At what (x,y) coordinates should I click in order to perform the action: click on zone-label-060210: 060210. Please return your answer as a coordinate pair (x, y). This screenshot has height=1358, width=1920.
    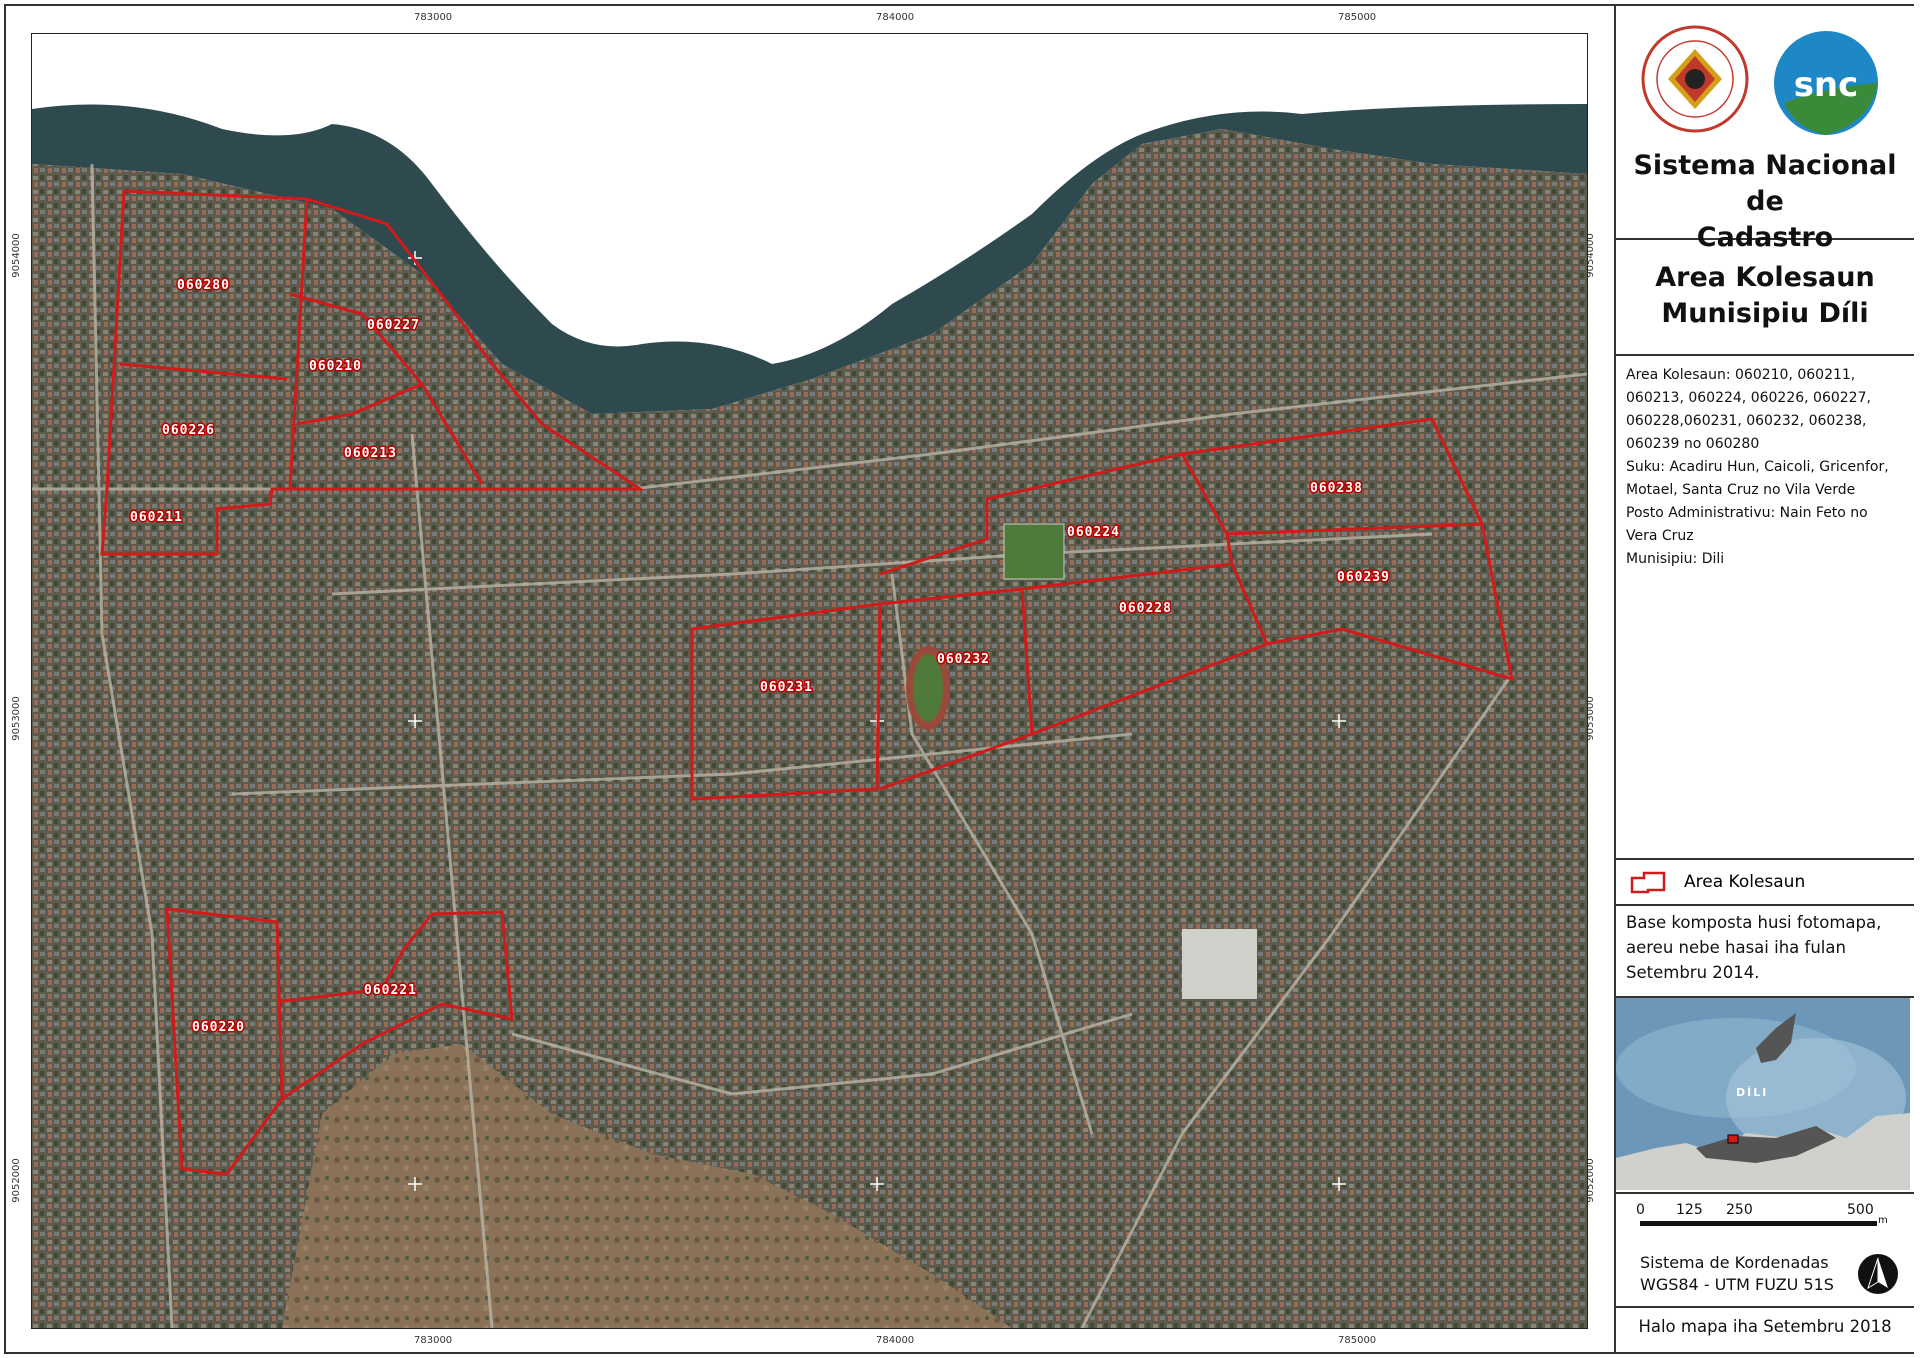
    Looking at the image, I should click on (335, 366).